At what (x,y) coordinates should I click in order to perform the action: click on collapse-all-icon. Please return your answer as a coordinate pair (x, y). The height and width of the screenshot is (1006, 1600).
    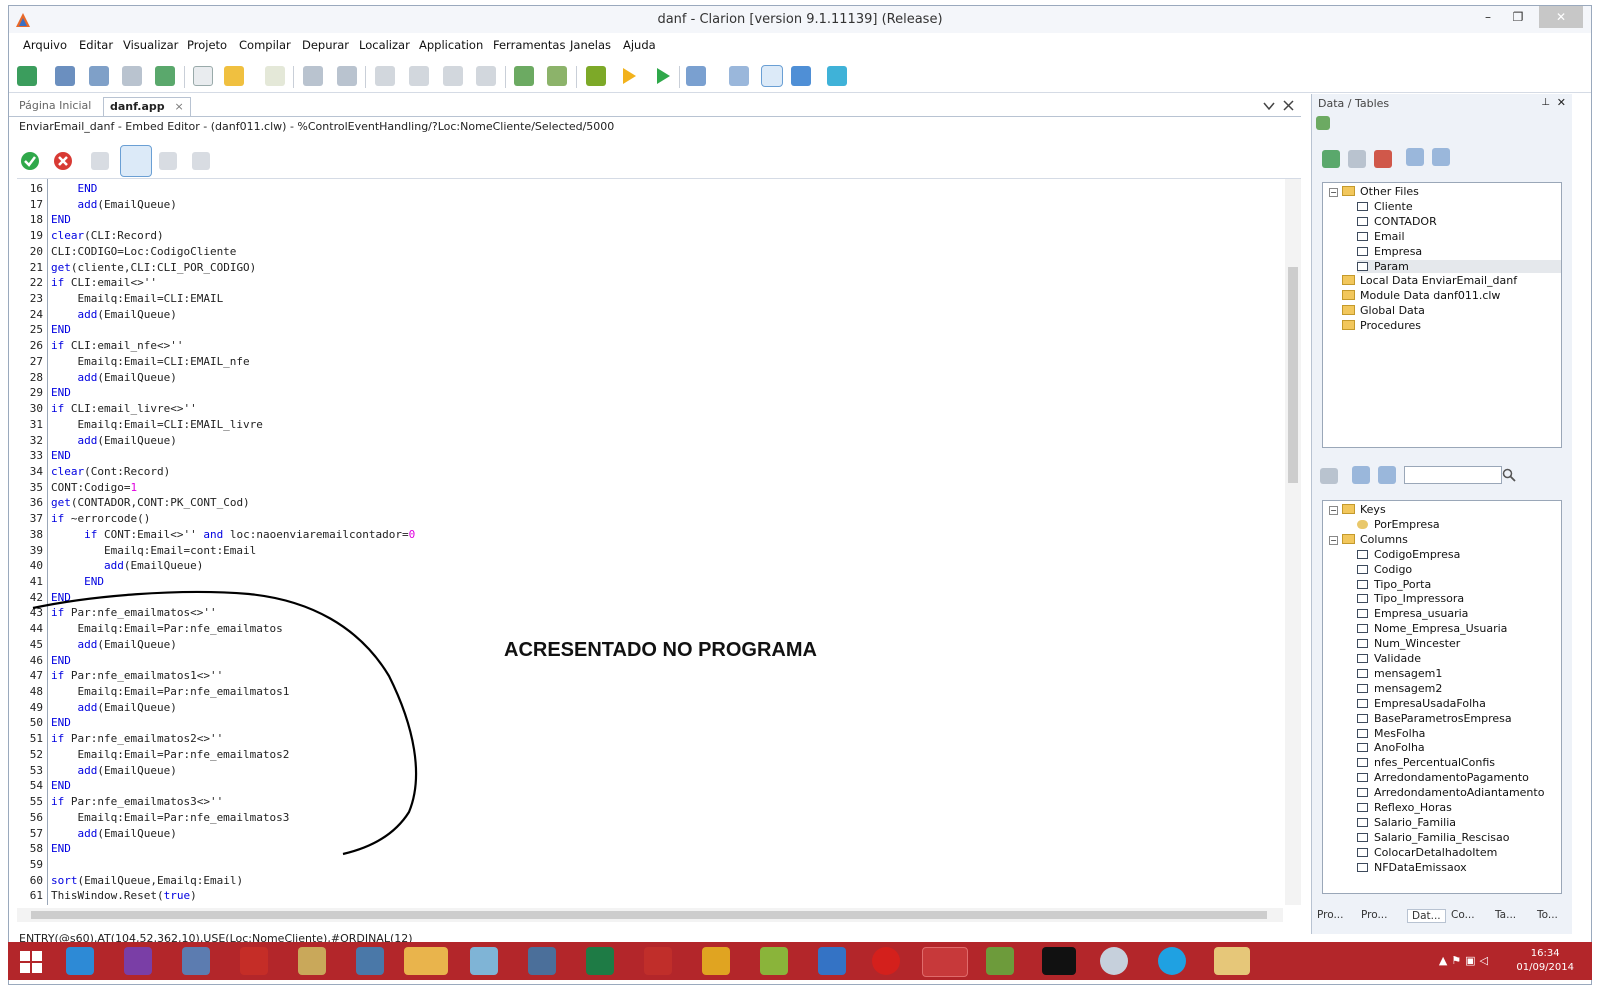
    Looking at the image, I should click on (1441, 157).